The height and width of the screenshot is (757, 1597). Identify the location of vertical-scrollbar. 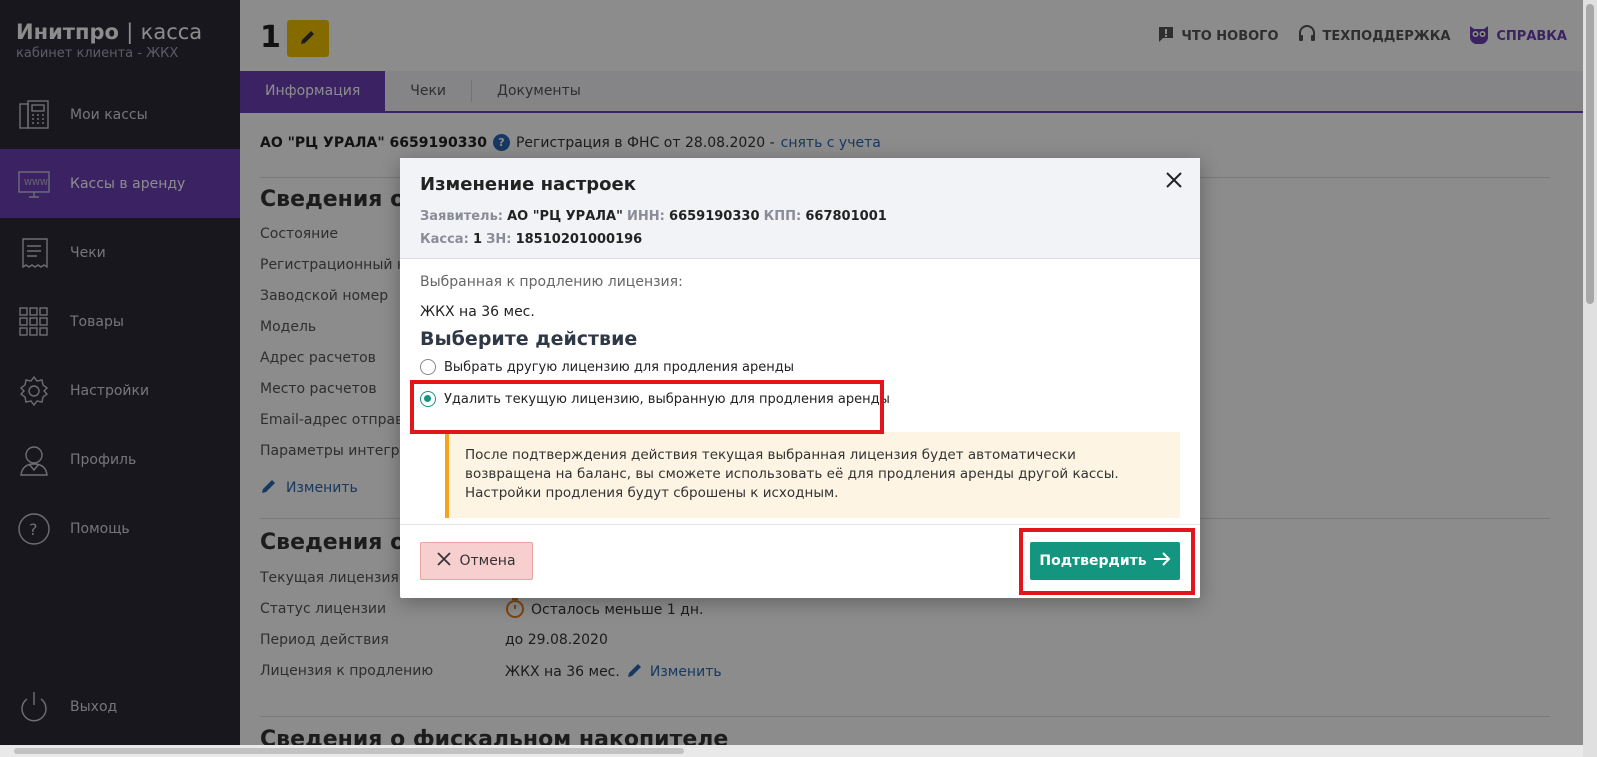
(1590, 378).